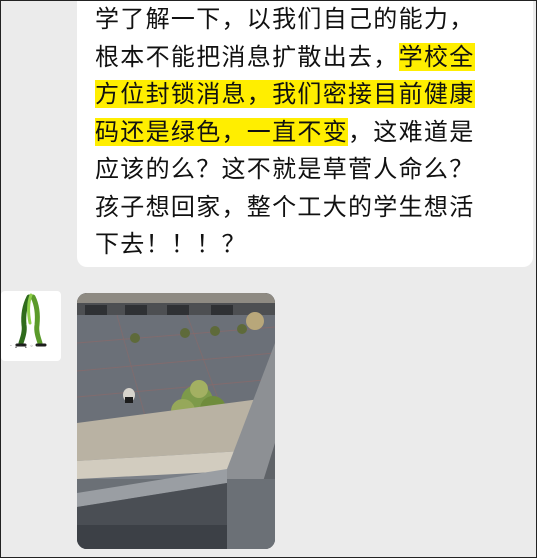 The height and width of the screenshot is (558, 537). What do you see at coordinates (285, 19) in the screenshot?
I see `message-line: 学了解一下，以我们自己的能力，` at bounding box center [285, 19].